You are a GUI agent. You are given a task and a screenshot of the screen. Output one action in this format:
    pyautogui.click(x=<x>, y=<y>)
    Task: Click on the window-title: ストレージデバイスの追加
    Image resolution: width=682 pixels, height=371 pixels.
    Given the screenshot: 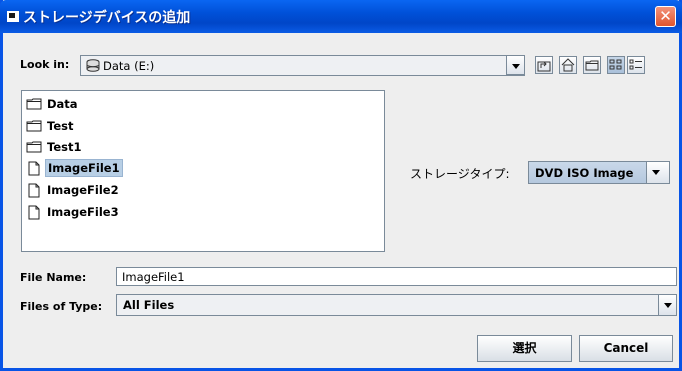 What is the action you would take?
    pyautogui.click(x=107, y=18)
    